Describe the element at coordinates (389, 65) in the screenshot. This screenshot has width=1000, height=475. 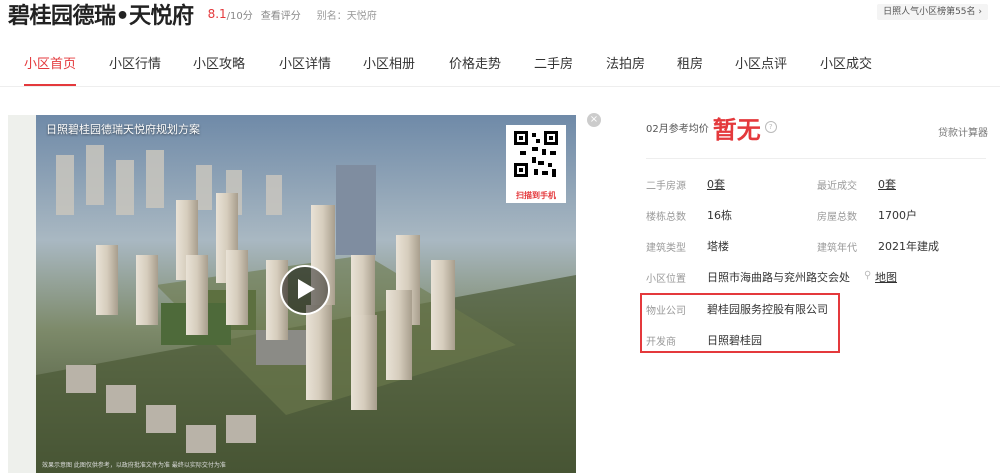
I see `tab-album: 小区相册` at that location.